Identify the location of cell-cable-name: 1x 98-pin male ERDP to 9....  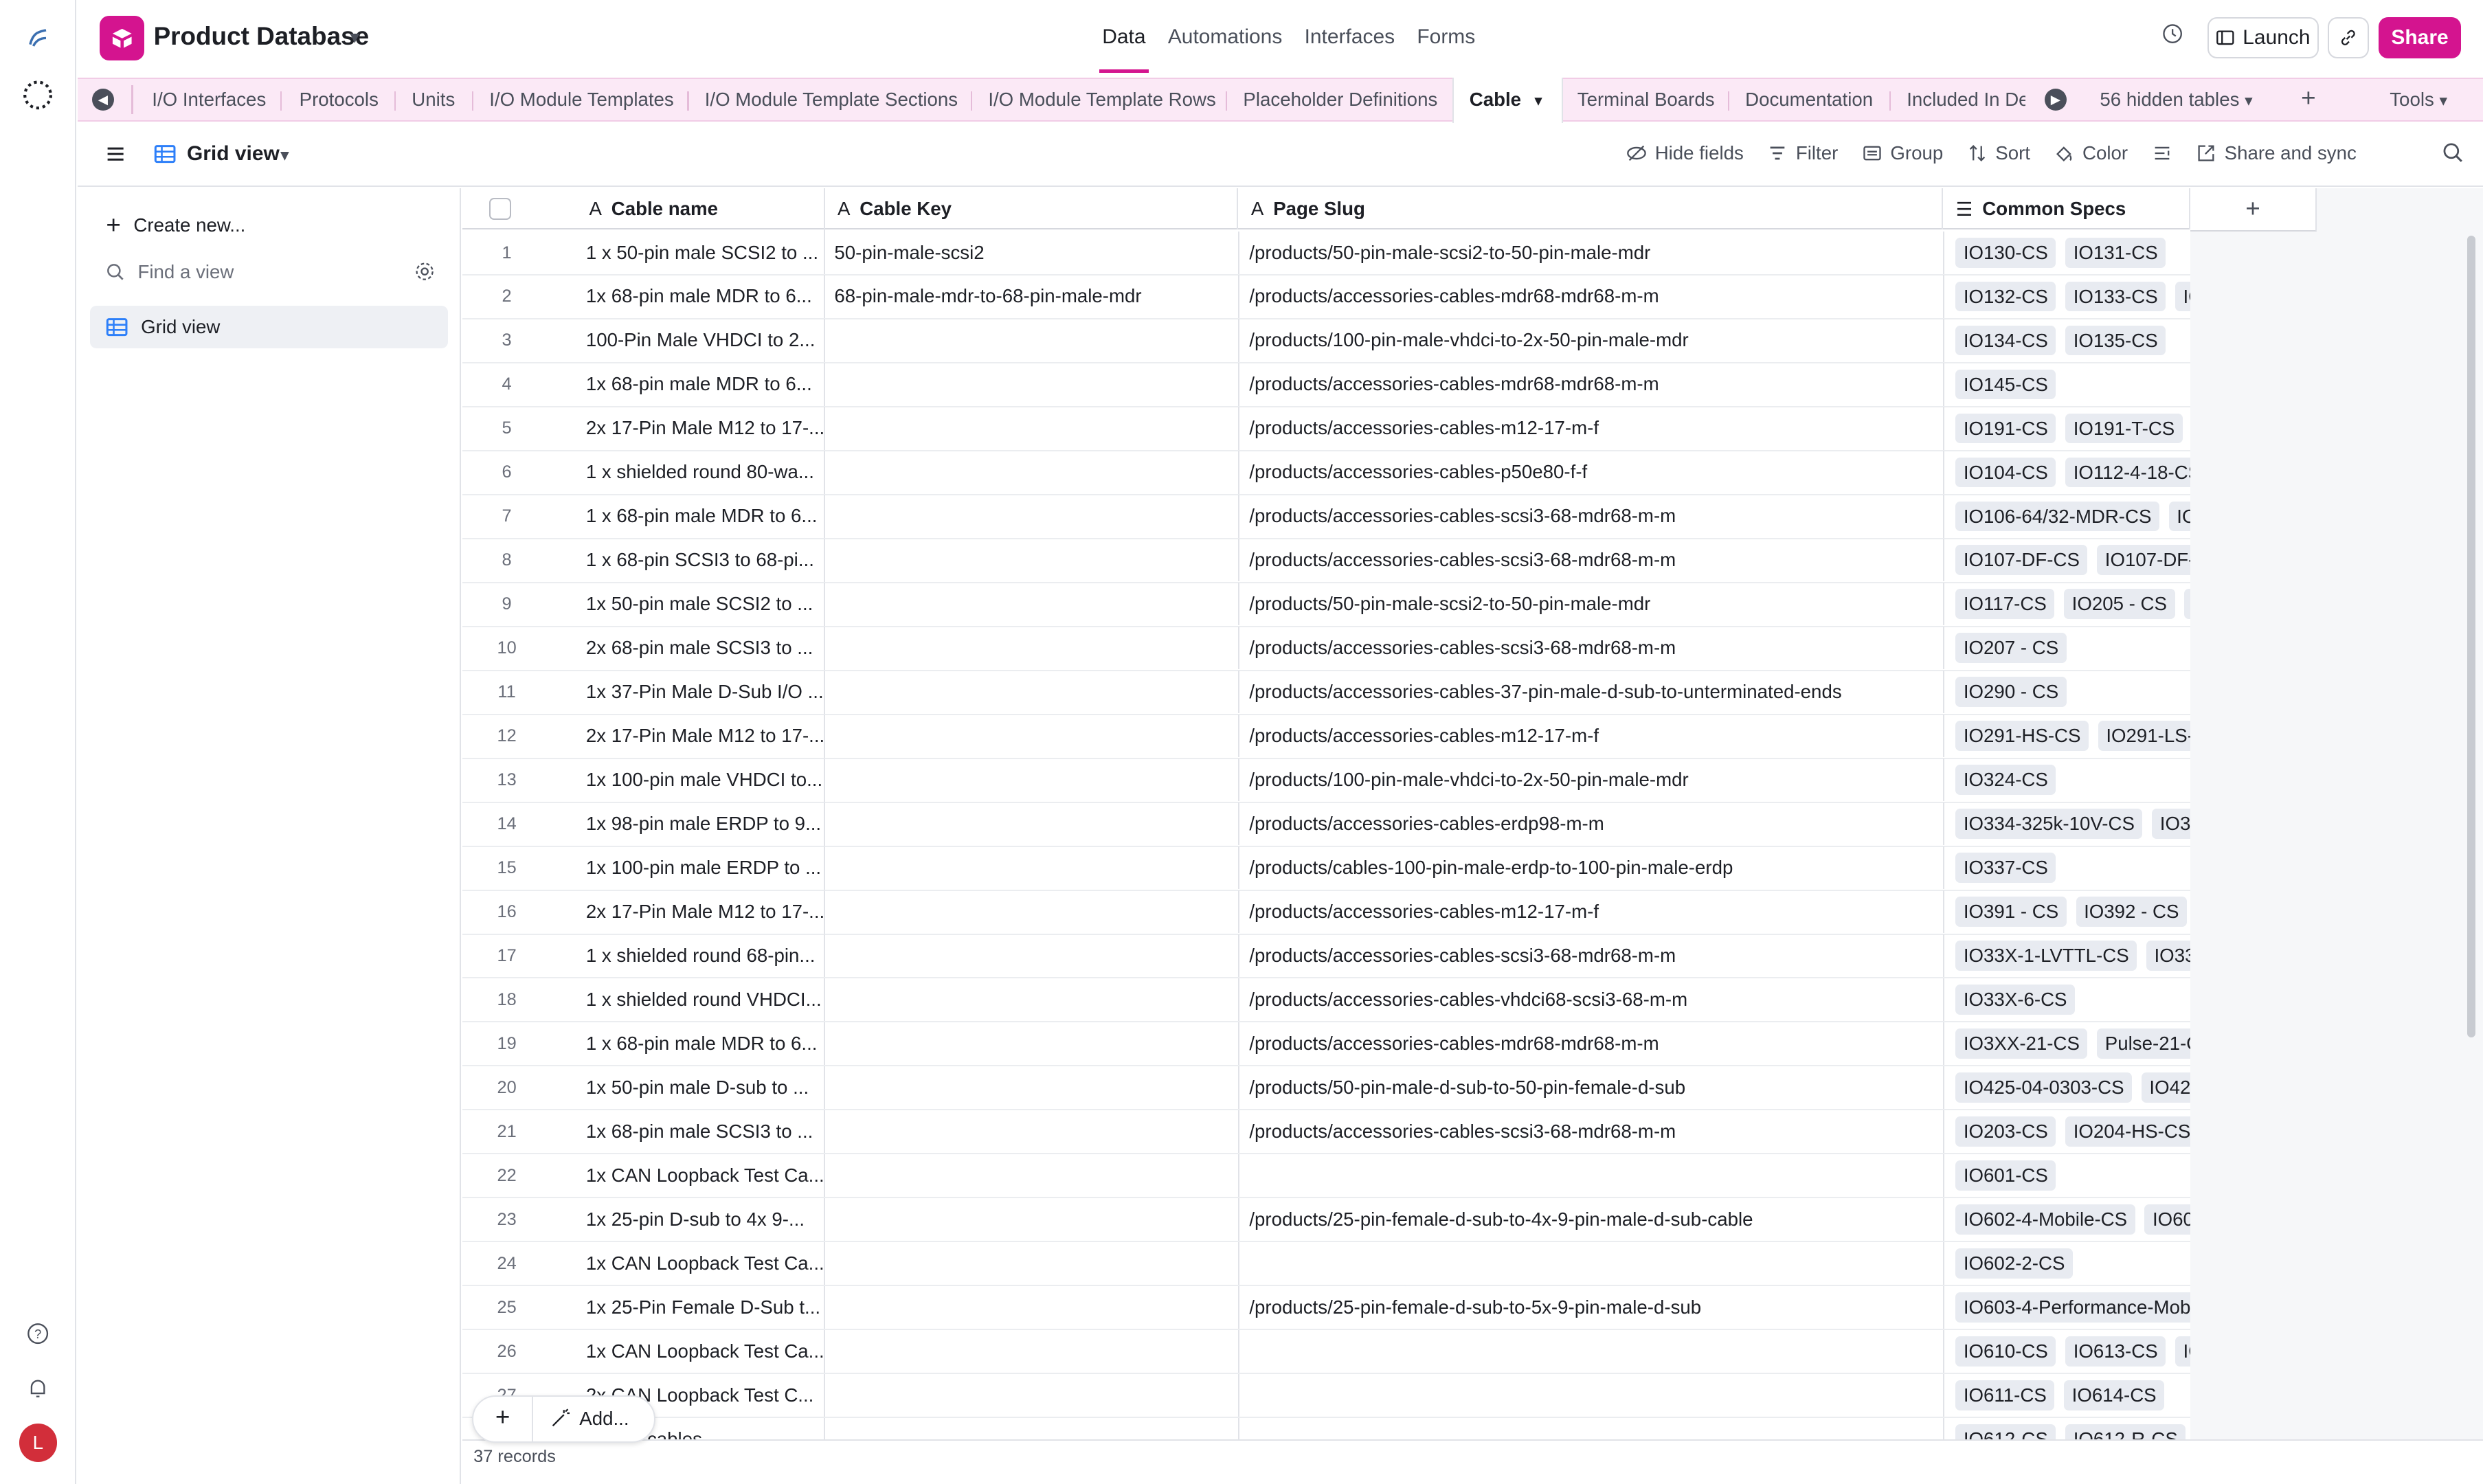
(700, 823).